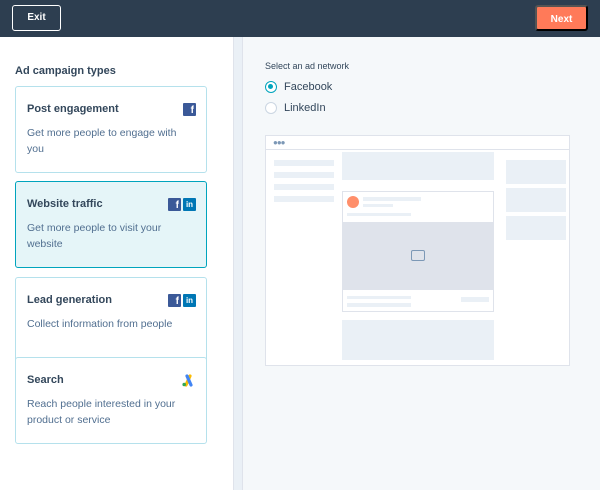  Describe the element at coordinates (69, 300) in the screenshot. I see `card-title: Lead generation` at that location.